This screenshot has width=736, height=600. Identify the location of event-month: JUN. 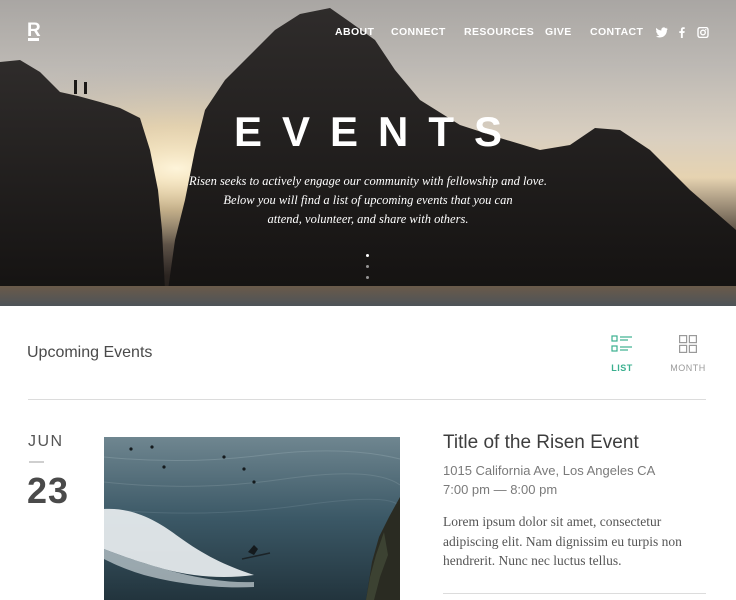
(46, 441).